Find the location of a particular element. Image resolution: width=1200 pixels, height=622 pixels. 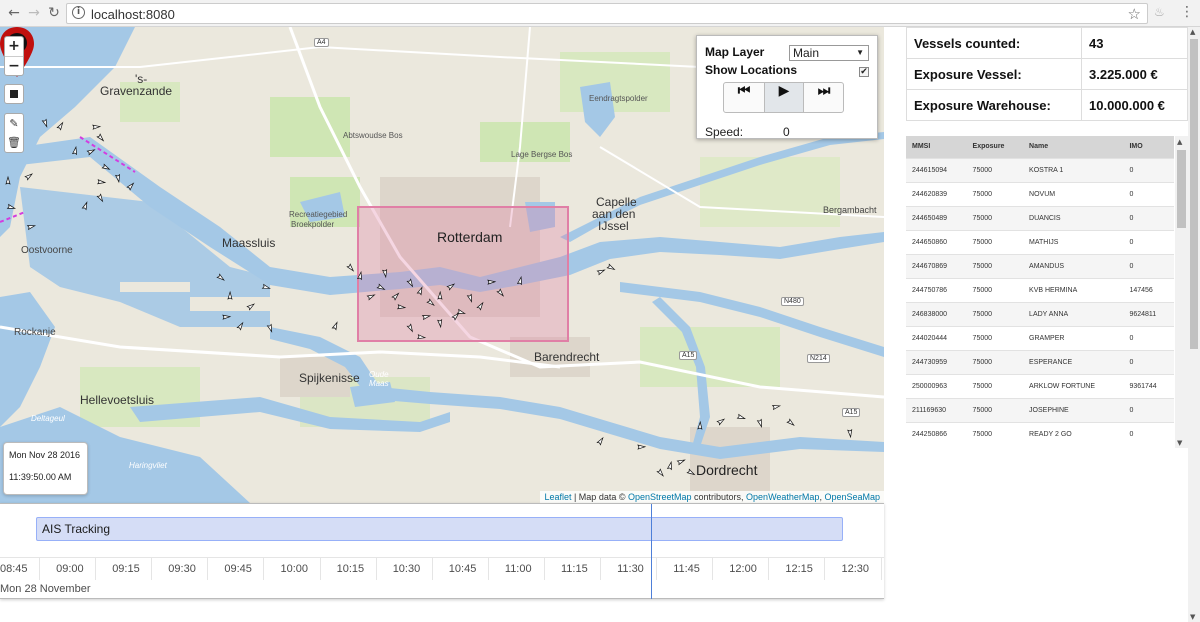

column-header-imo: IMO is located at coordinates (1148, 147).